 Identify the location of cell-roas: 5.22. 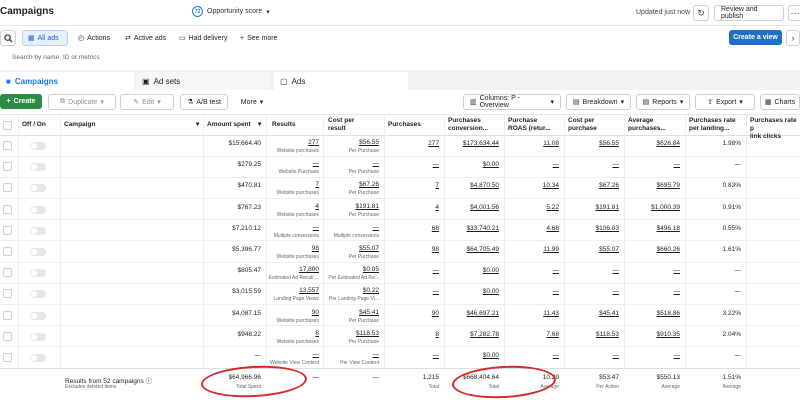
(532, 207).